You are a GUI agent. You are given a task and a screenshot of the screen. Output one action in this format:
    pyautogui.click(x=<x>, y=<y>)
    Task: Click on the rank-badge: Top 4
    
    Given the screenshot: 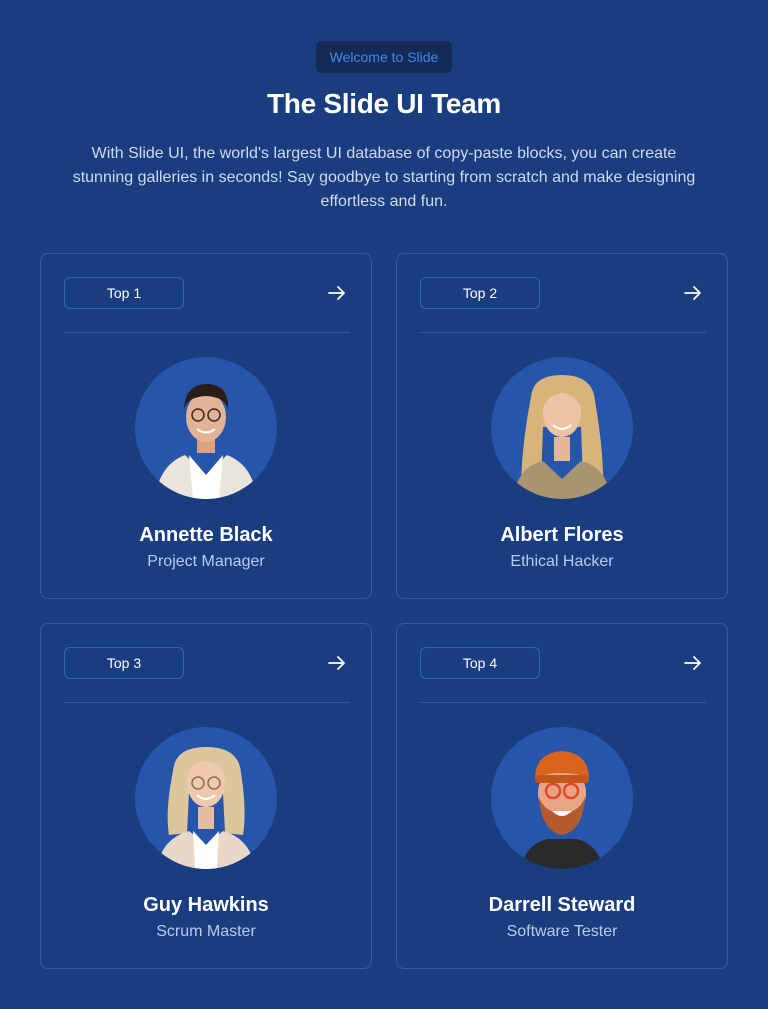 What is the action you would take?
    pyautogui.click(x=480, y=663)
    